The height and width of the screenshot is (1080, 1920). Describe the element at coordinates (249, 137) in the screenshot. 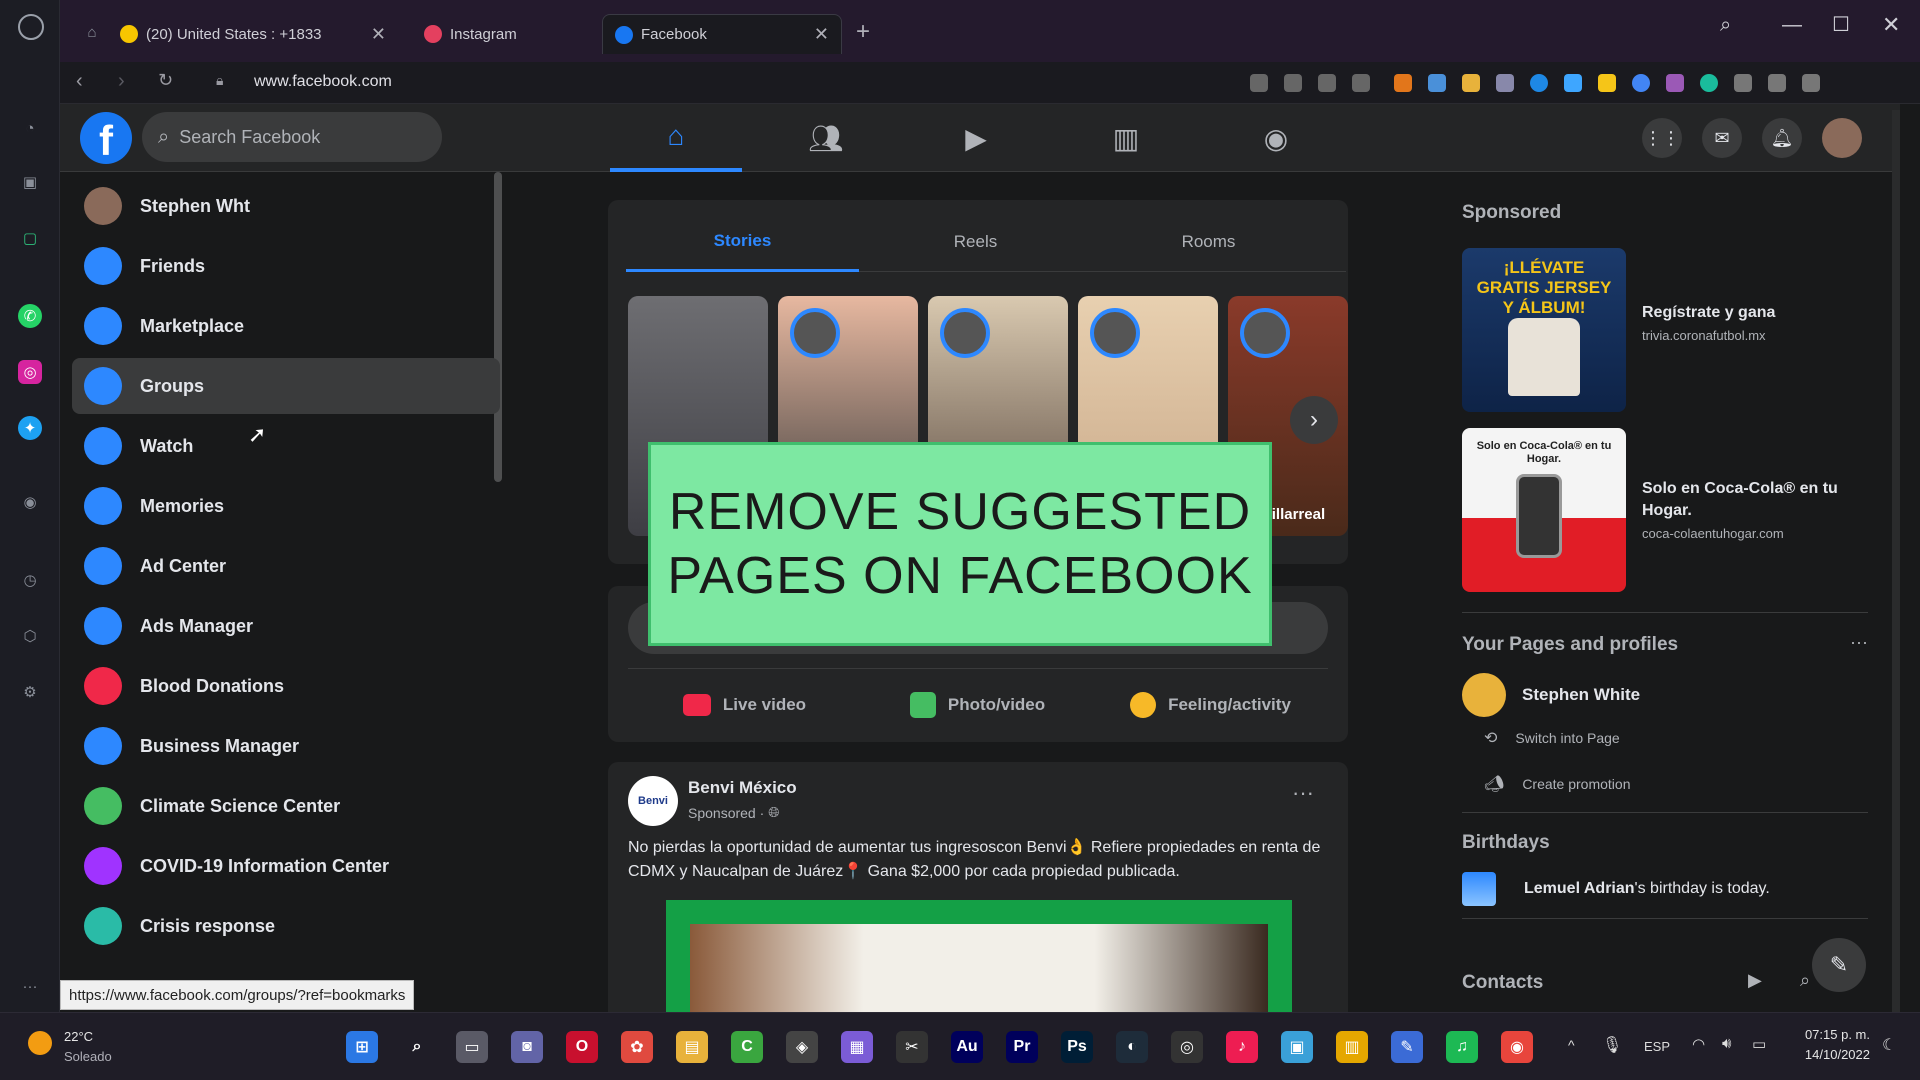

I see `search-input: Search Facebook` at that location.